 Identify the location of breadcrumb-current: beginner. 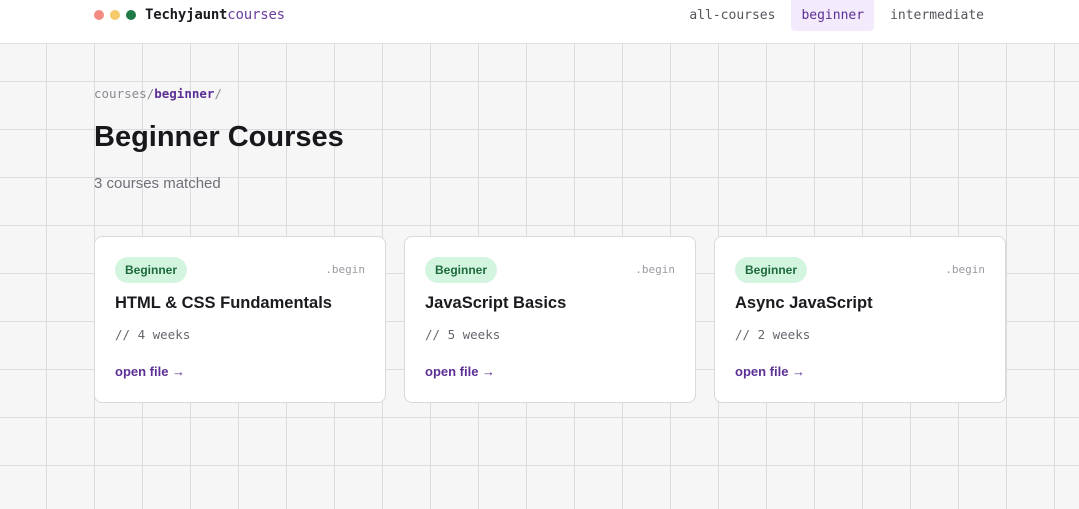
(184, 93).